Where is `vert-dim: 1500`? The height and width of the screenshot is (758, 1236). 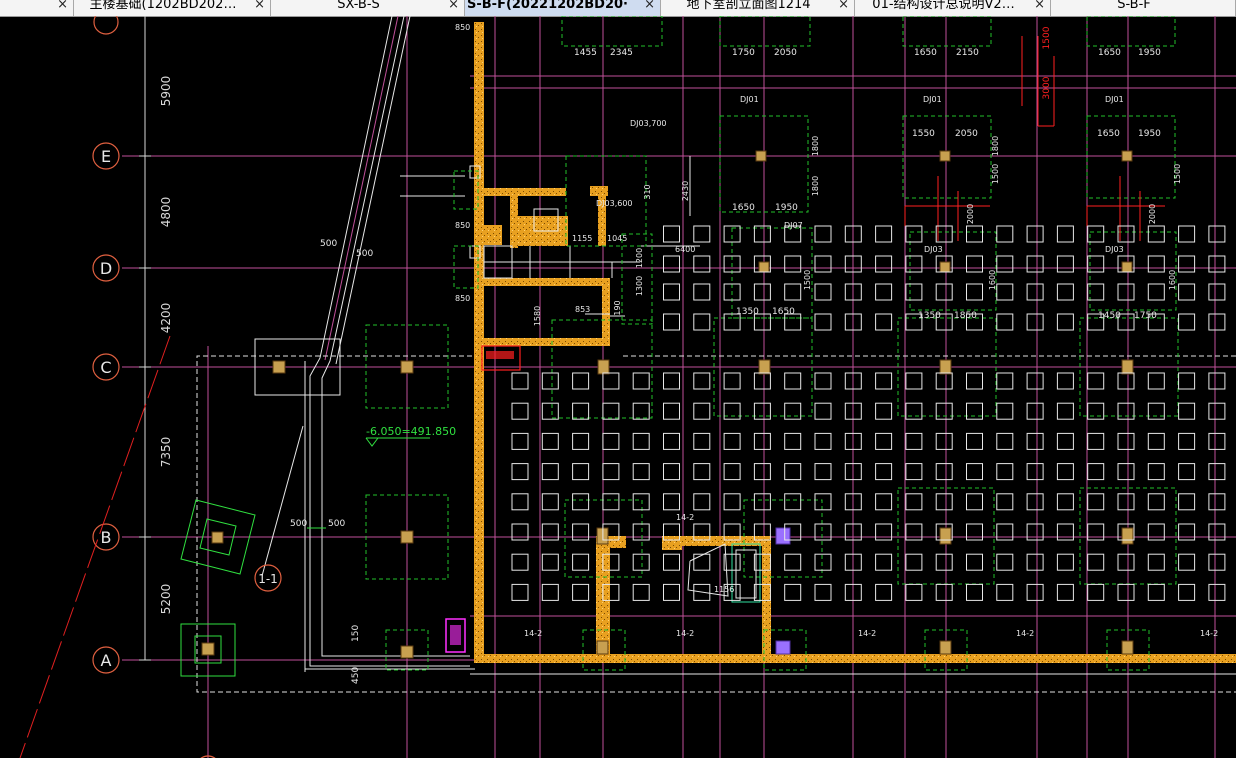 vert-dim: 1500 is located at coordinates (995, 174).